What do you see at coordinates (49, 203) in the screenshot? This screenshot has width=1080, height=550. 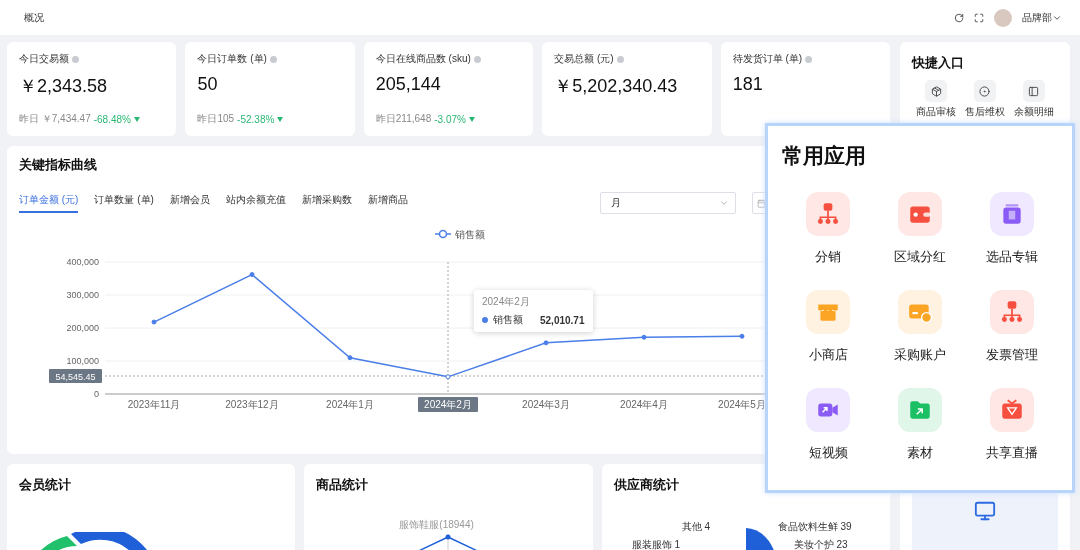 I see `chart-tab: 订单金额 (元)` at bounding box center [49, 203].